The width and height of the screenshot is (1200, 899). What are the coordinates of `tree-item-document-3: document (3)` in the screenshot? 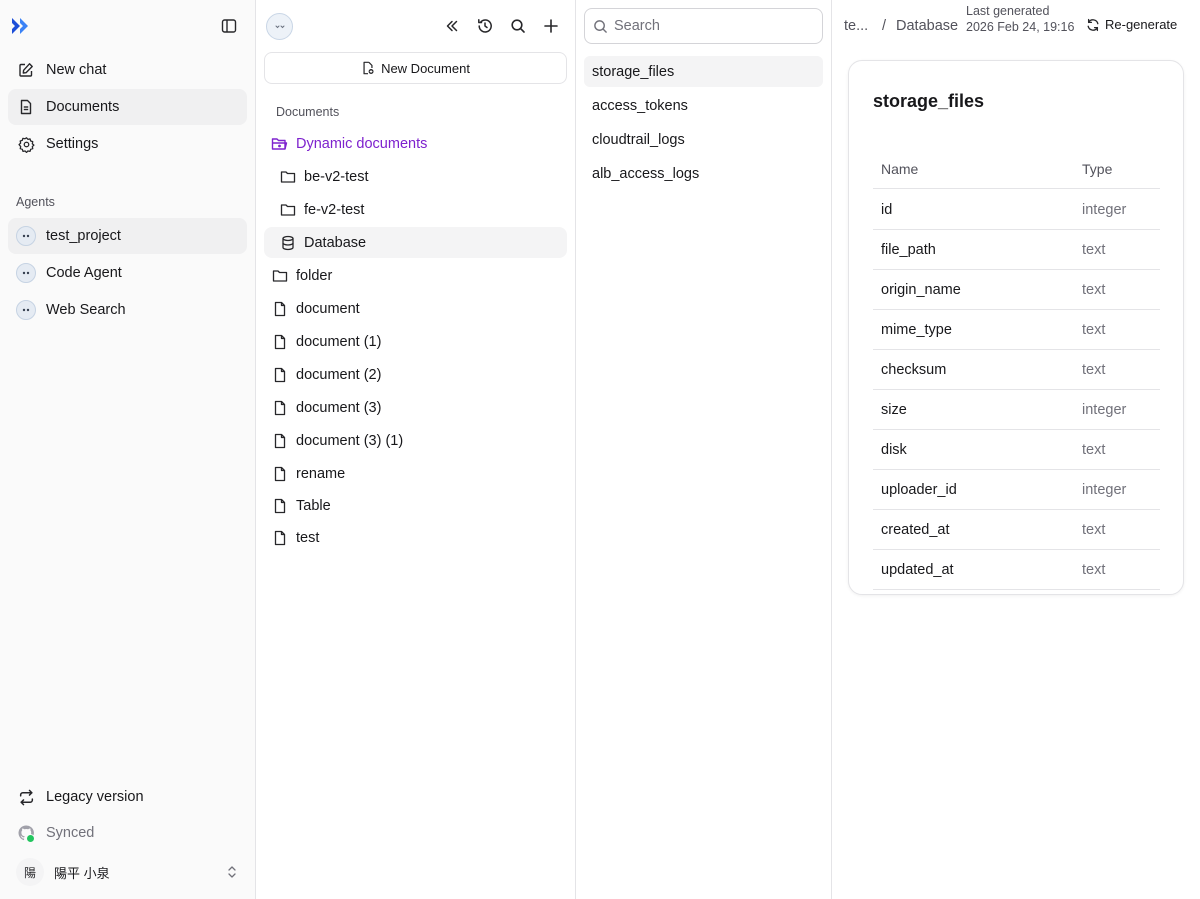 It's located at (419, 407).